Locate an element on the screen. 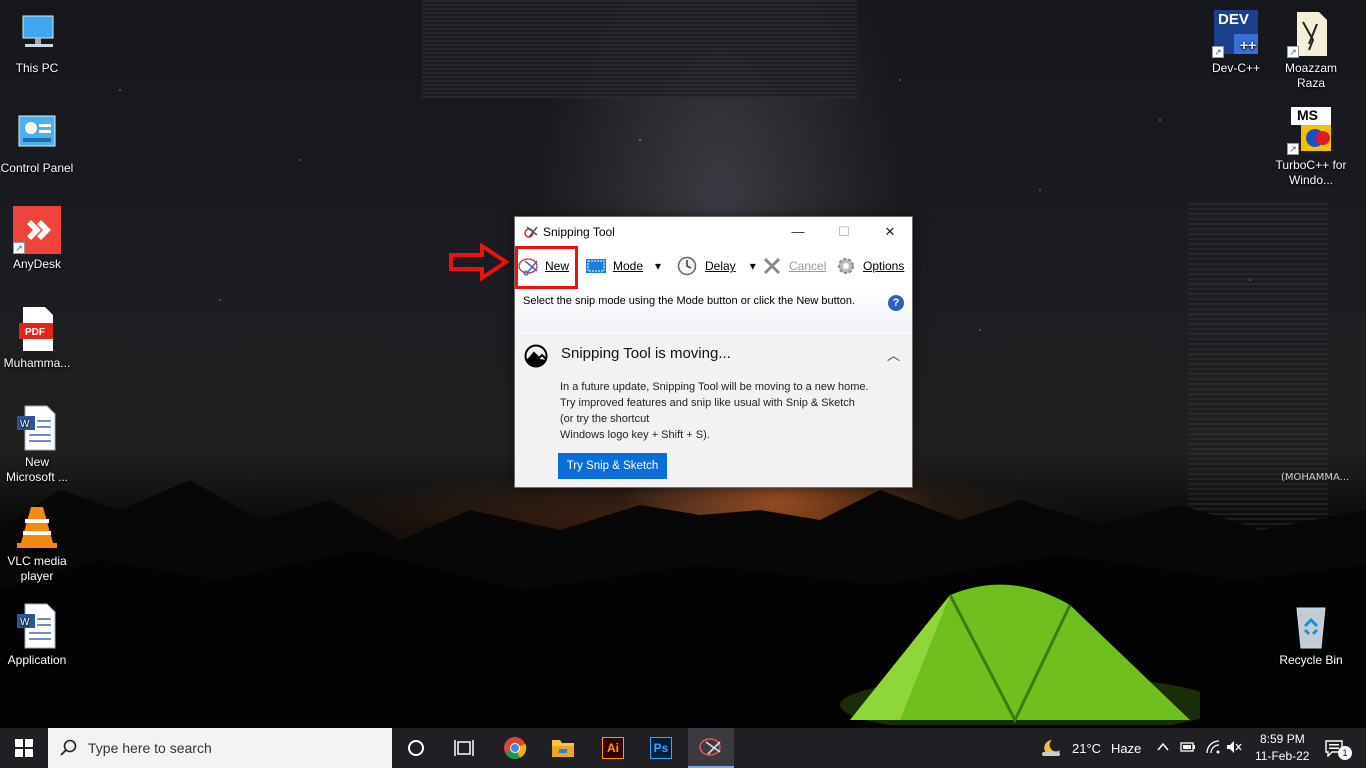 This screenshot has height=768, width=1366. taskbar-search-box: Type here to search is located at coordinates (220, 748).